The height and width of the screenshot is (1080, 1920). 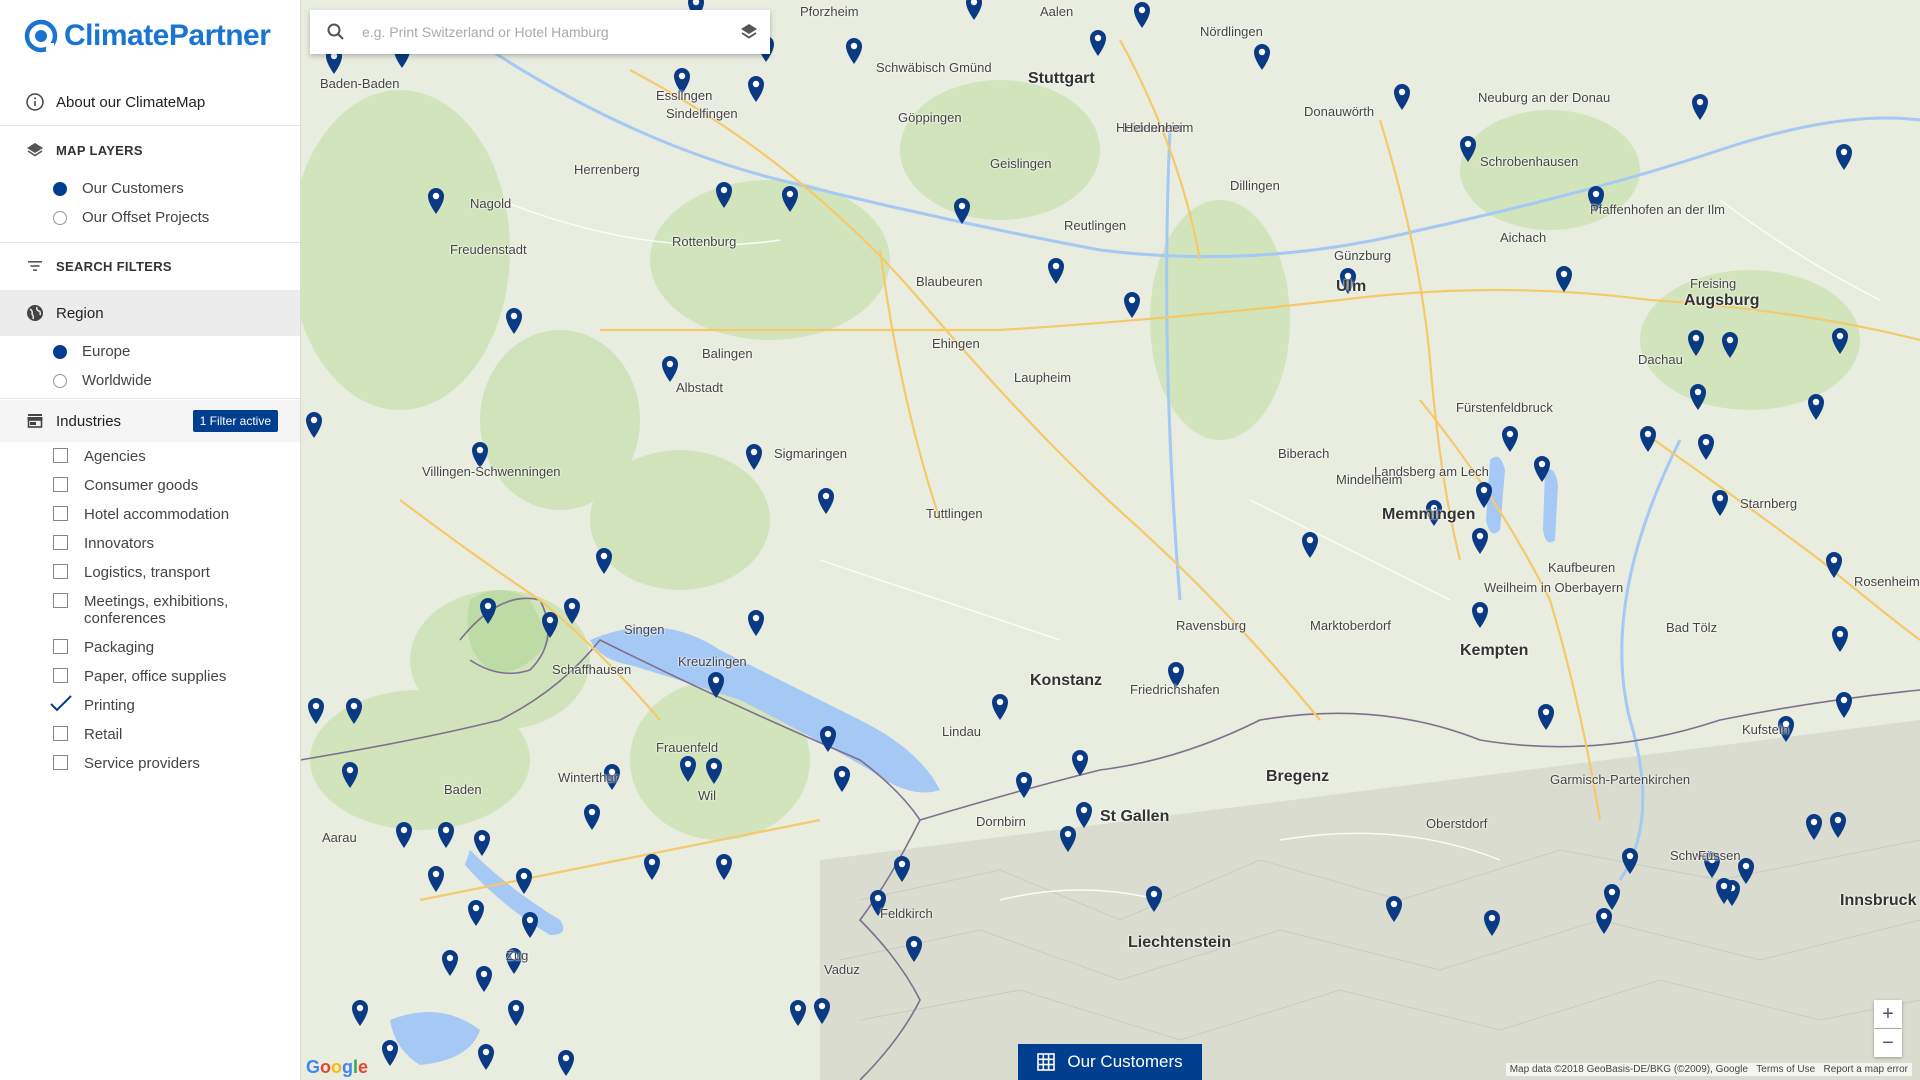 What do you see at coordinates (1888, 1014) in the screenshot?
I see `zoom-in-button: +` at bounding box center [1888, 1014].